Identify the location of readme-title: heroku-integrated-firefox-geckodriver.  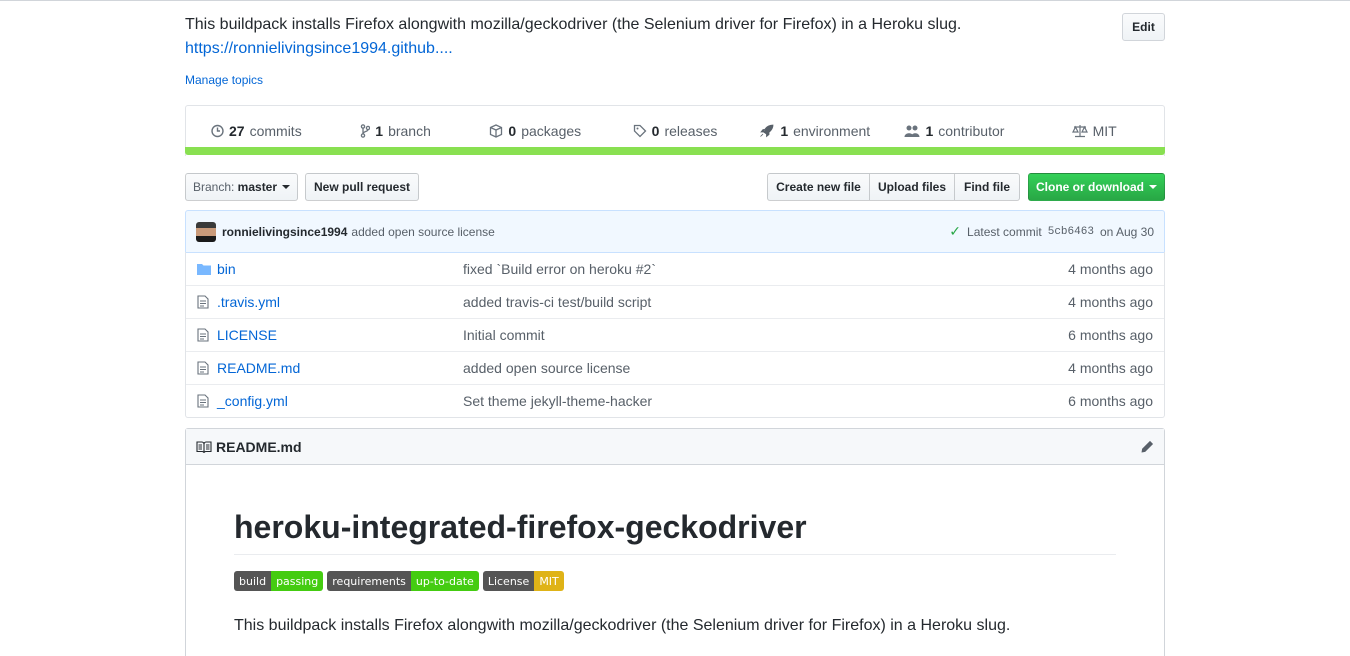
(675, 532).